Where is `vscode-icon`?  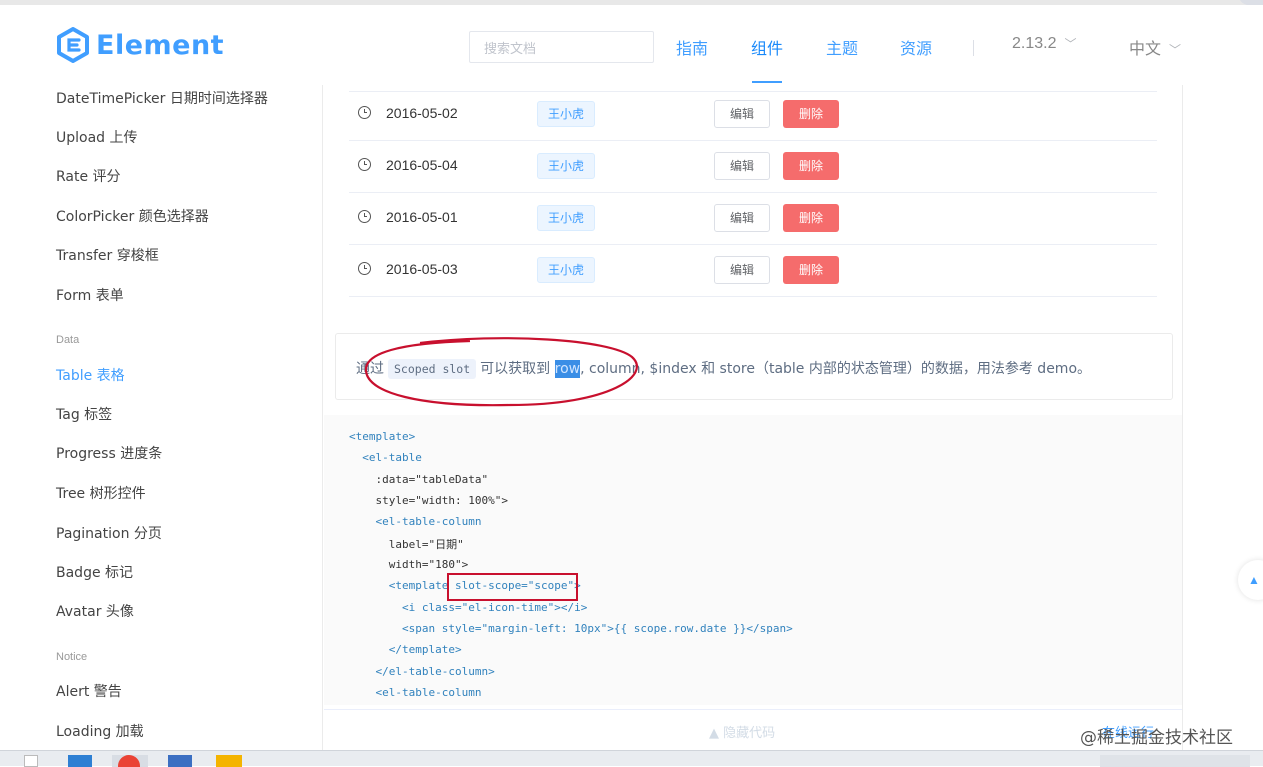 vscode-icon is located at coordinates (80, 761).